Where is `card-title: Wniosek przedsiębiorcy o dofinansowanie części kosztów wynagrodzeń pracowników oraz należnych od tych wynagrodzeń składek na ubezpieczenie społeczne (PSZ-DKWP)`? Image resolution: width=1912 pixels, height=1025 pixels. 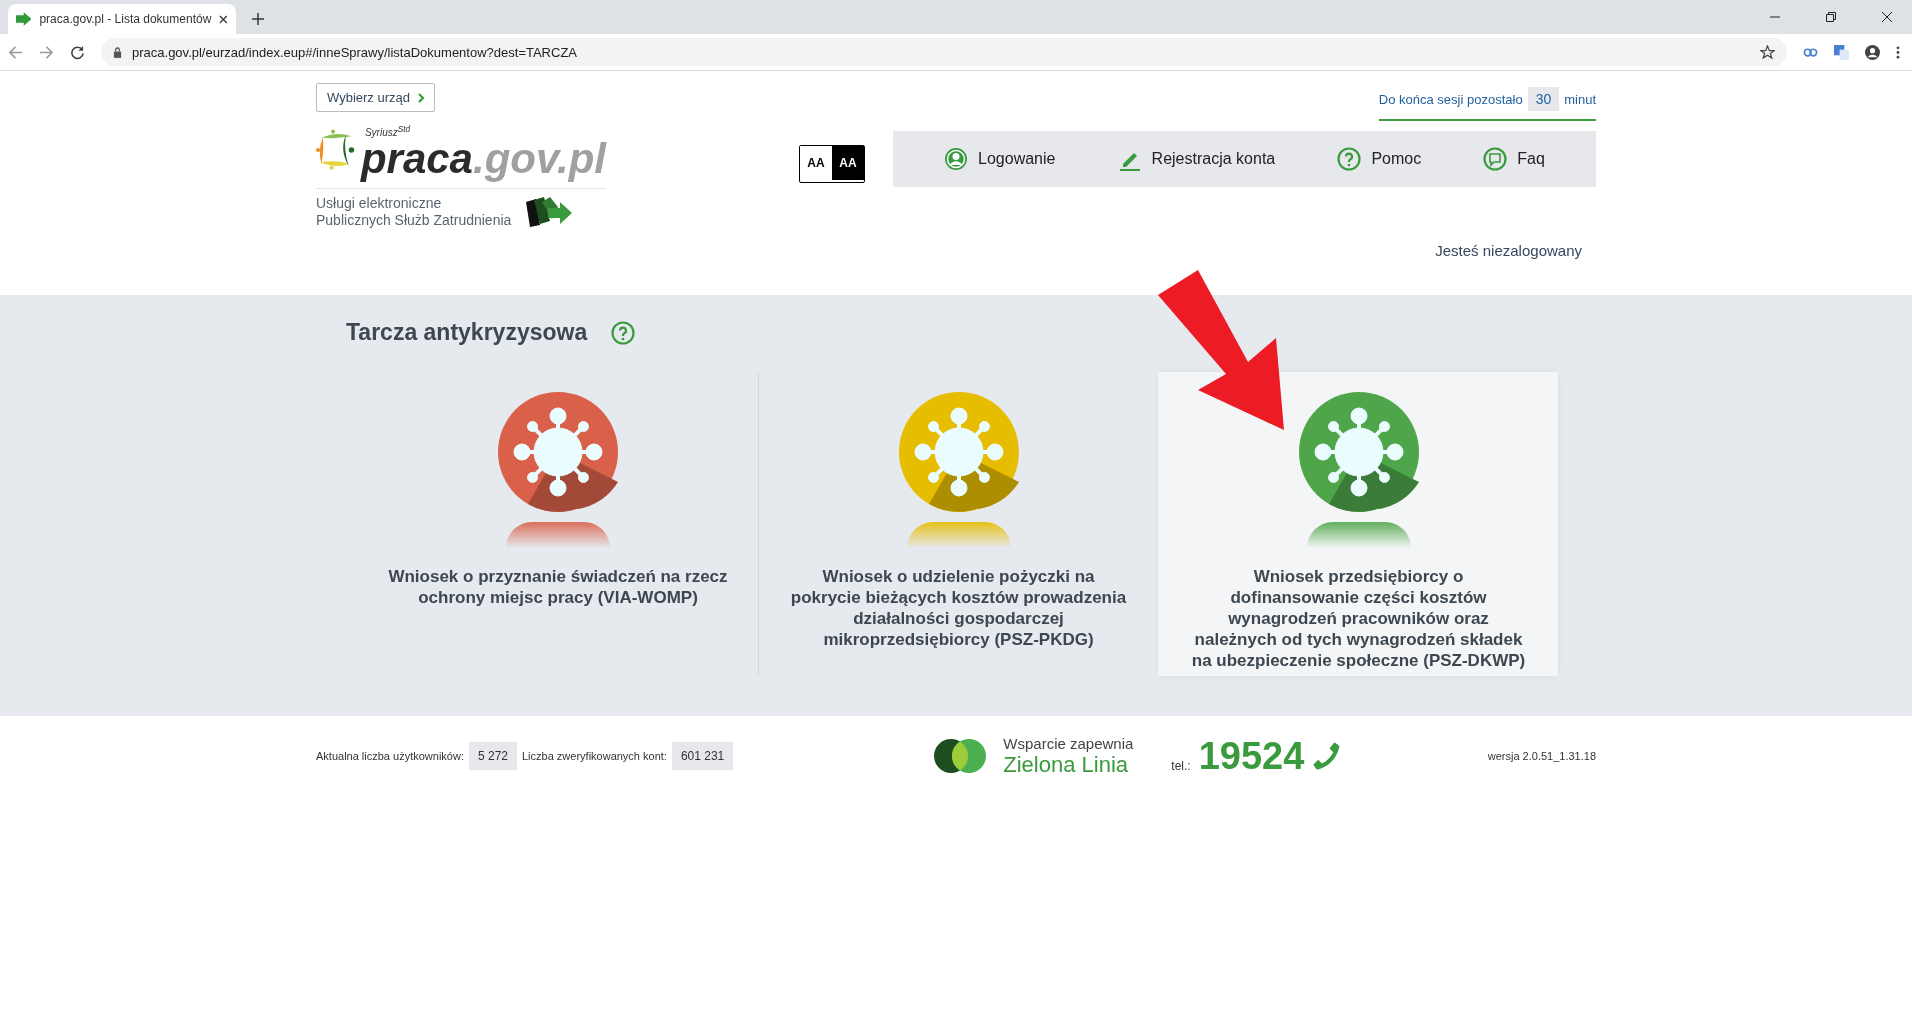
card-title: Wniosek przedsiębiorcy o dofinansowanie części kosztów wynagrodzeń pracowników oraz należnych od tych wynagrodzeń składek na ubezpieczenie społeczne (PSZ-DKWP) is located at coordinates (1358, 618).